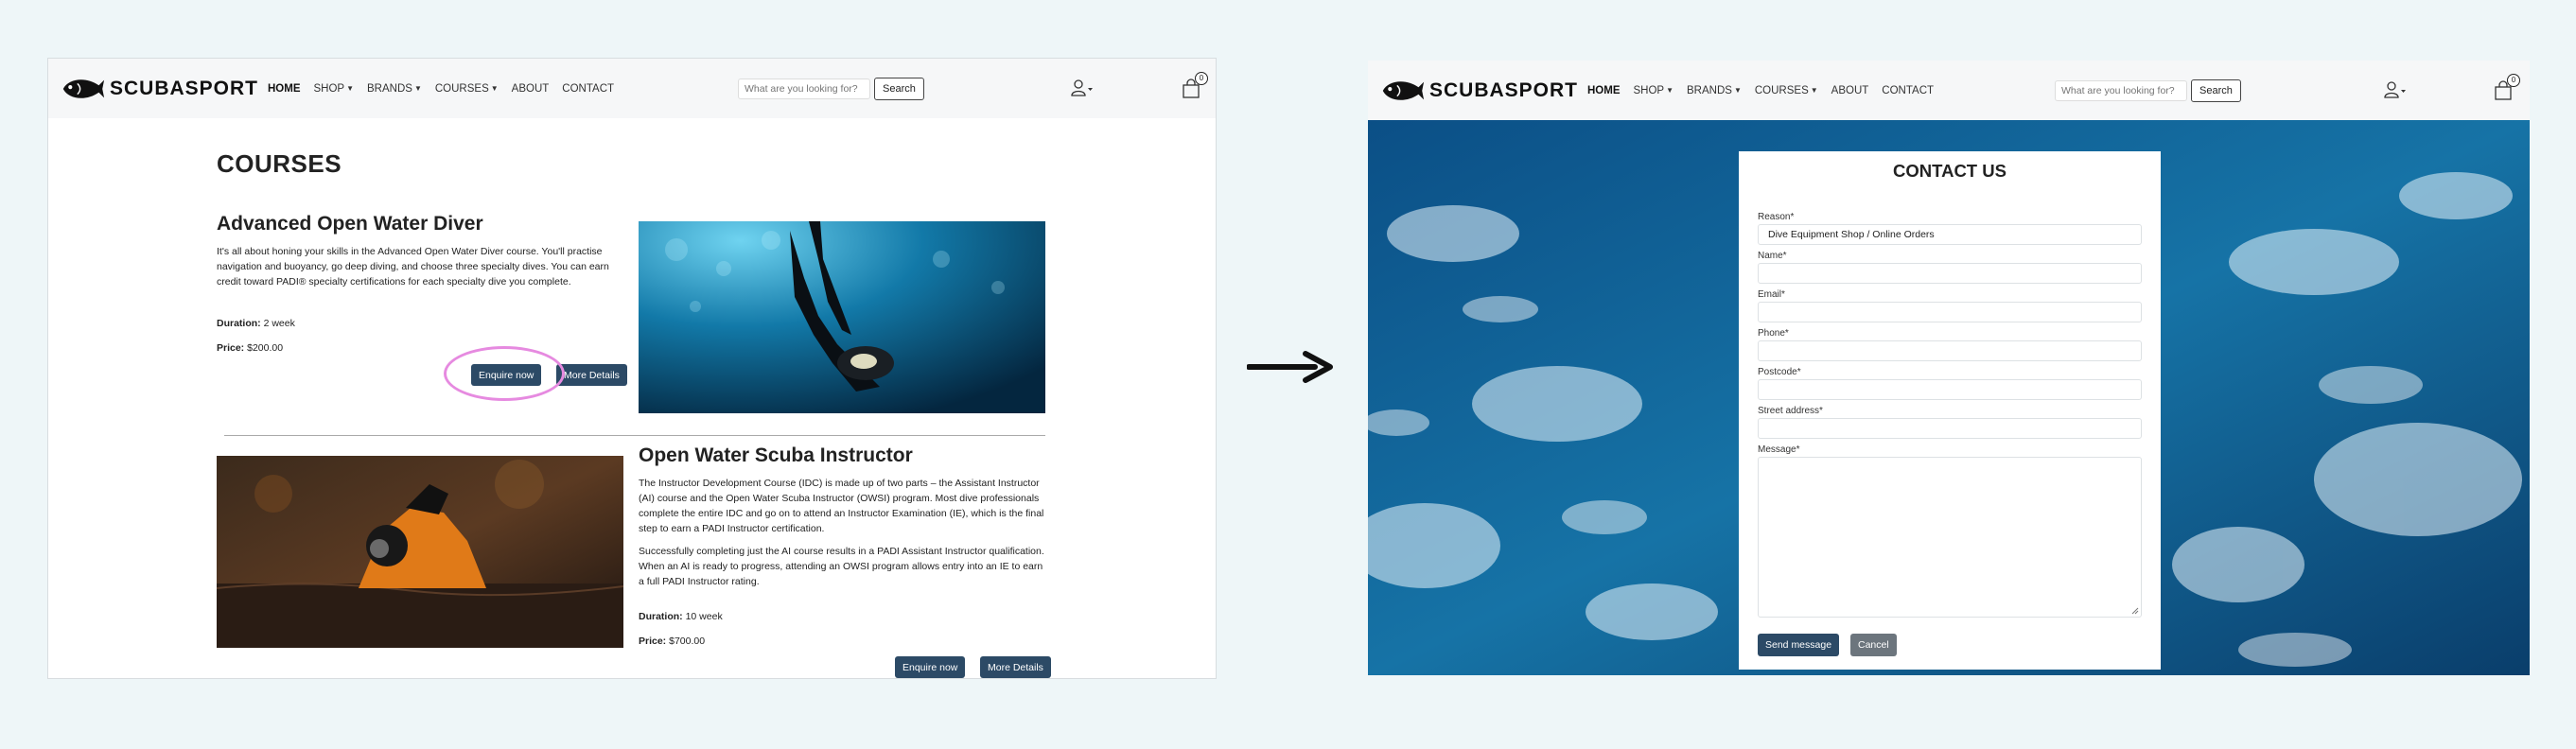 This screenshot has height=749, width=2576. Describe the element at coordinates (703, 616) in the screenshot. I see `duration-value: 10 week` at that location.